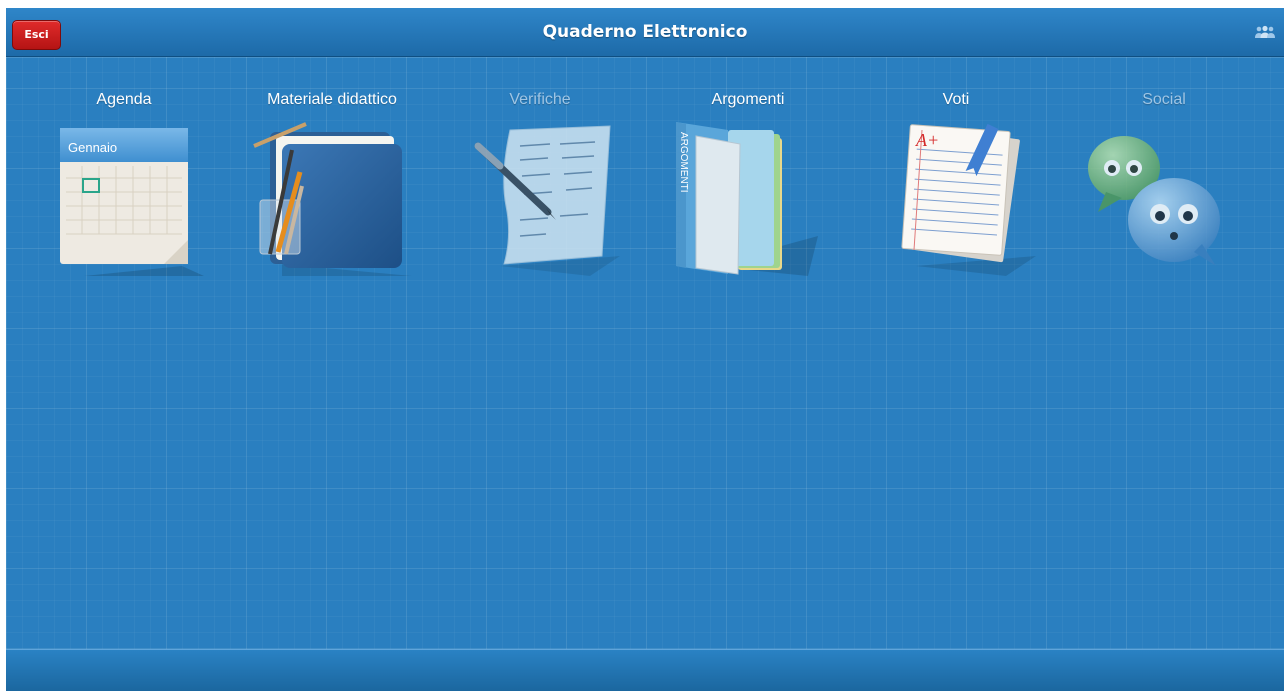  I want to click on footer-bar, so click(645, 670).